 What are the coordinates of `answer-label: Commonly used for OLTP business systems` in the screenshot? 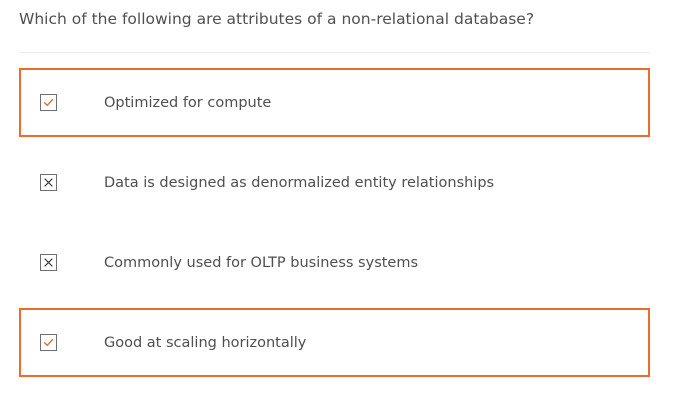 It's located at (261, 263).